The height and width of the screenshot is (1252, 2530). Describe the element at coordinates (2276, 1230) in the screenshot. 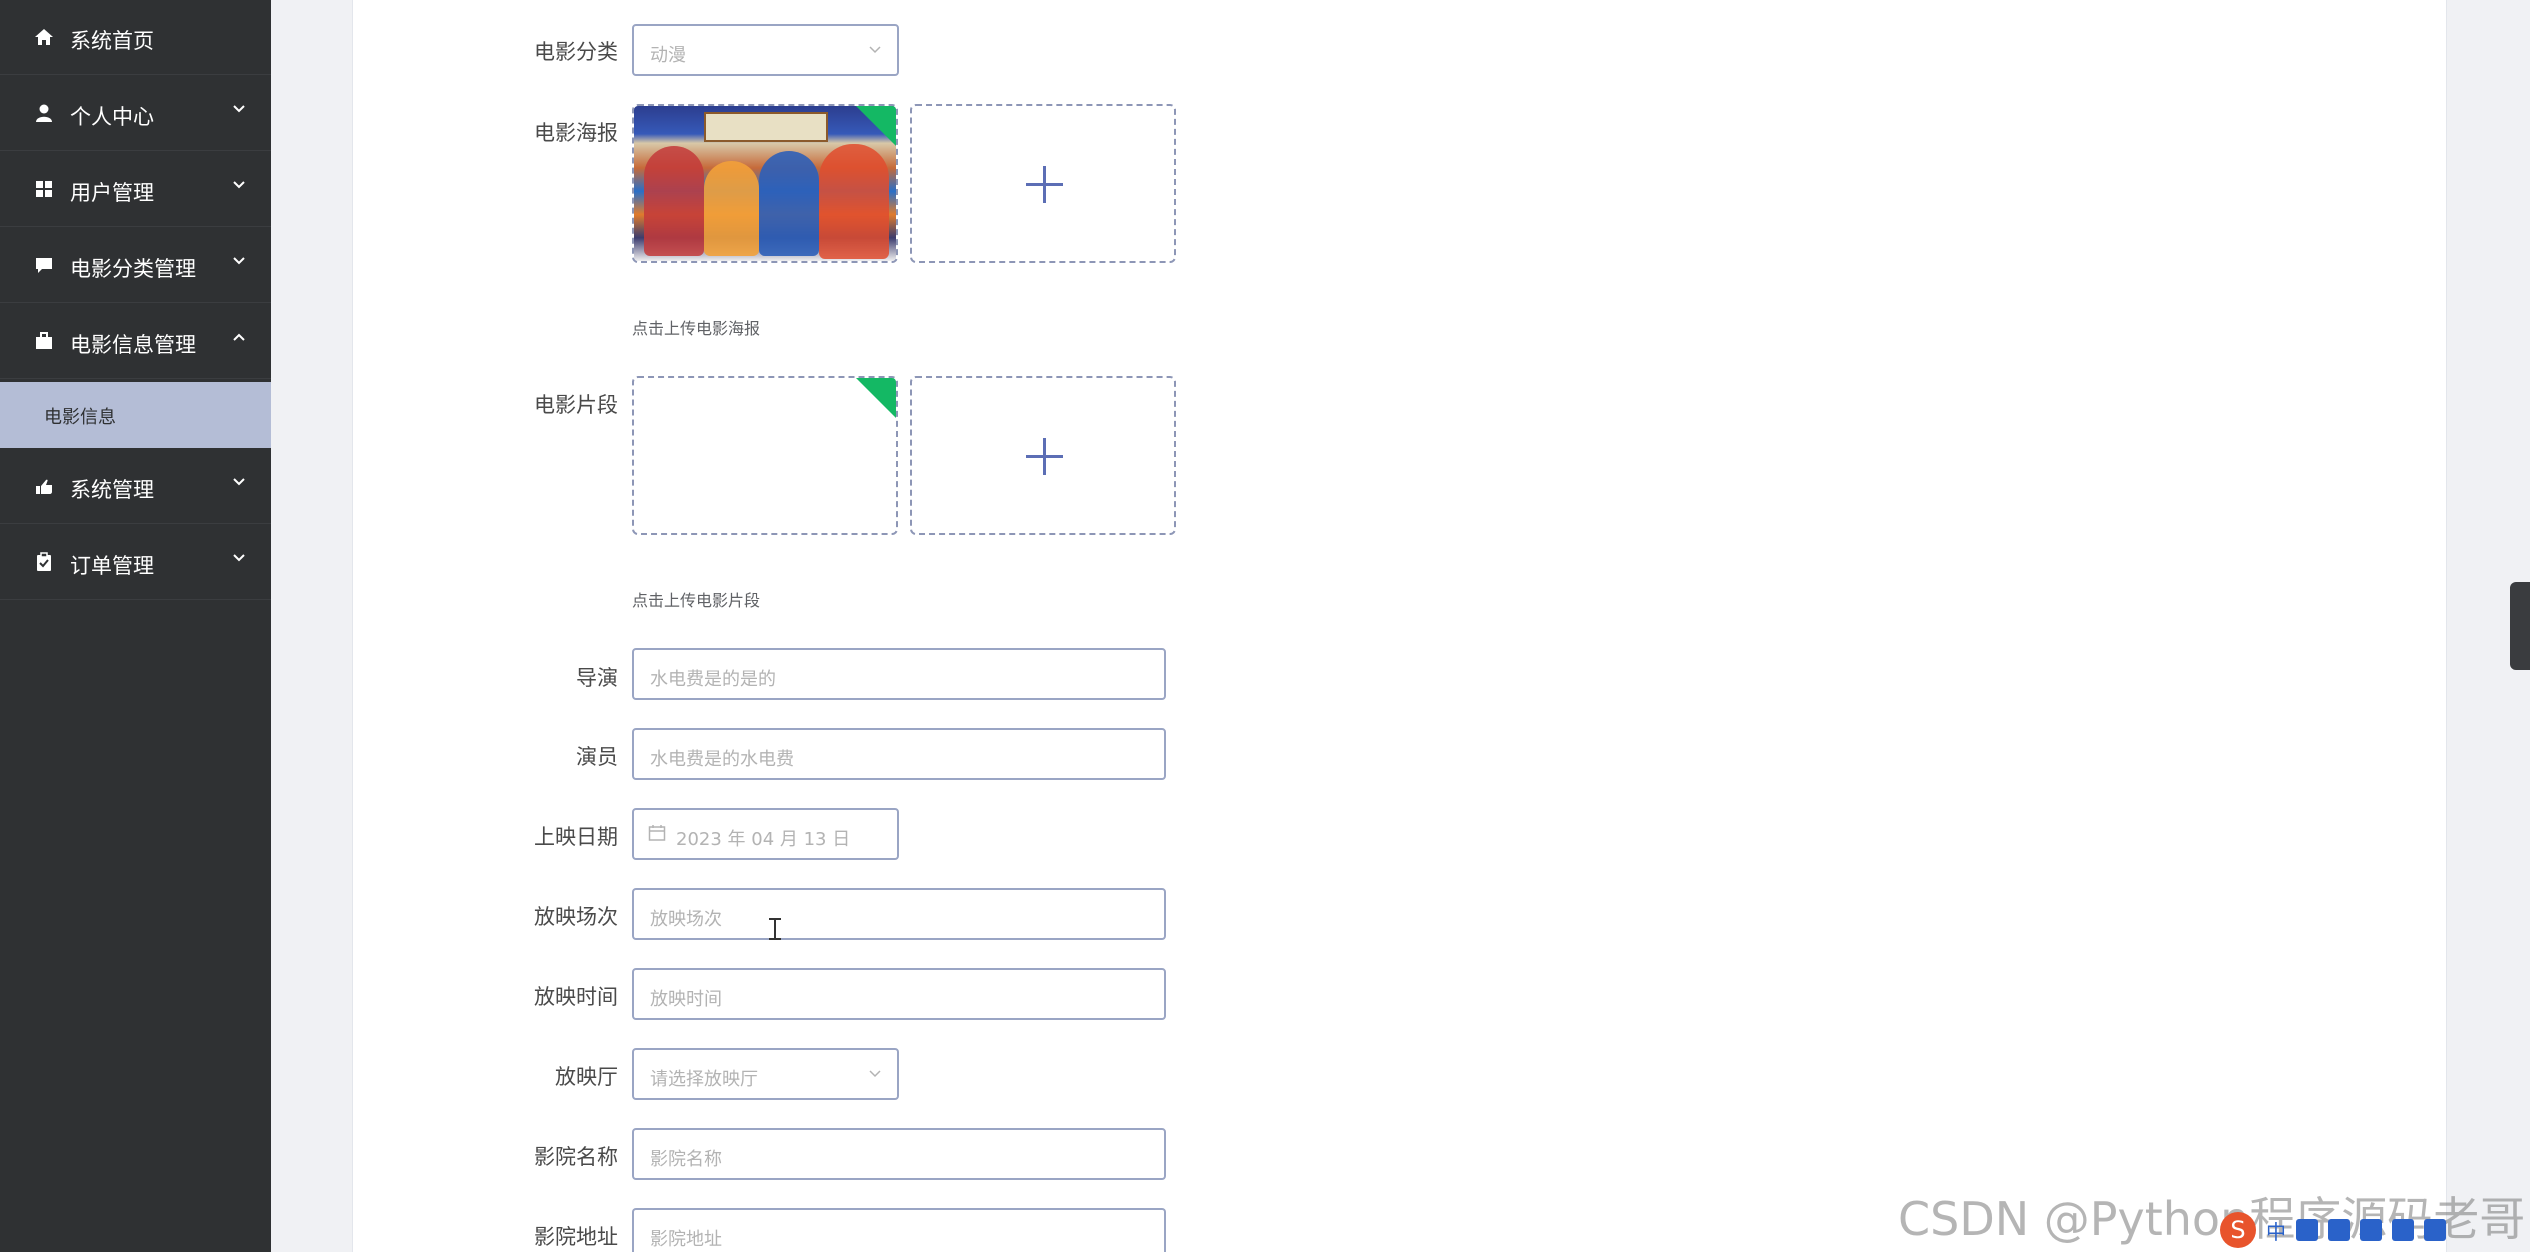

I see `ime-mode: 中` at that location.